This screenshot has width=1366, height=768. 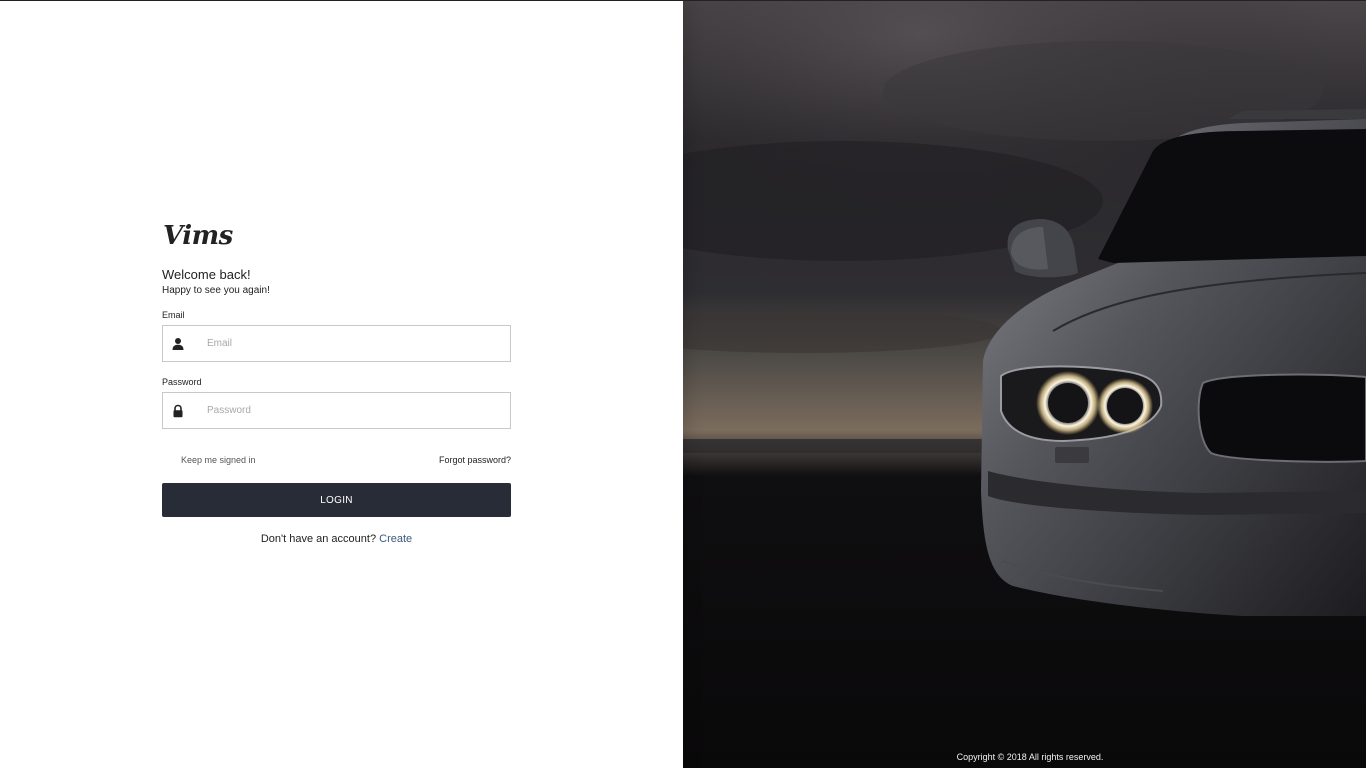 What do you see at coordinates (178, 411) in the screenshot?
I see `lock-icon` at bounding box center [178, 411].